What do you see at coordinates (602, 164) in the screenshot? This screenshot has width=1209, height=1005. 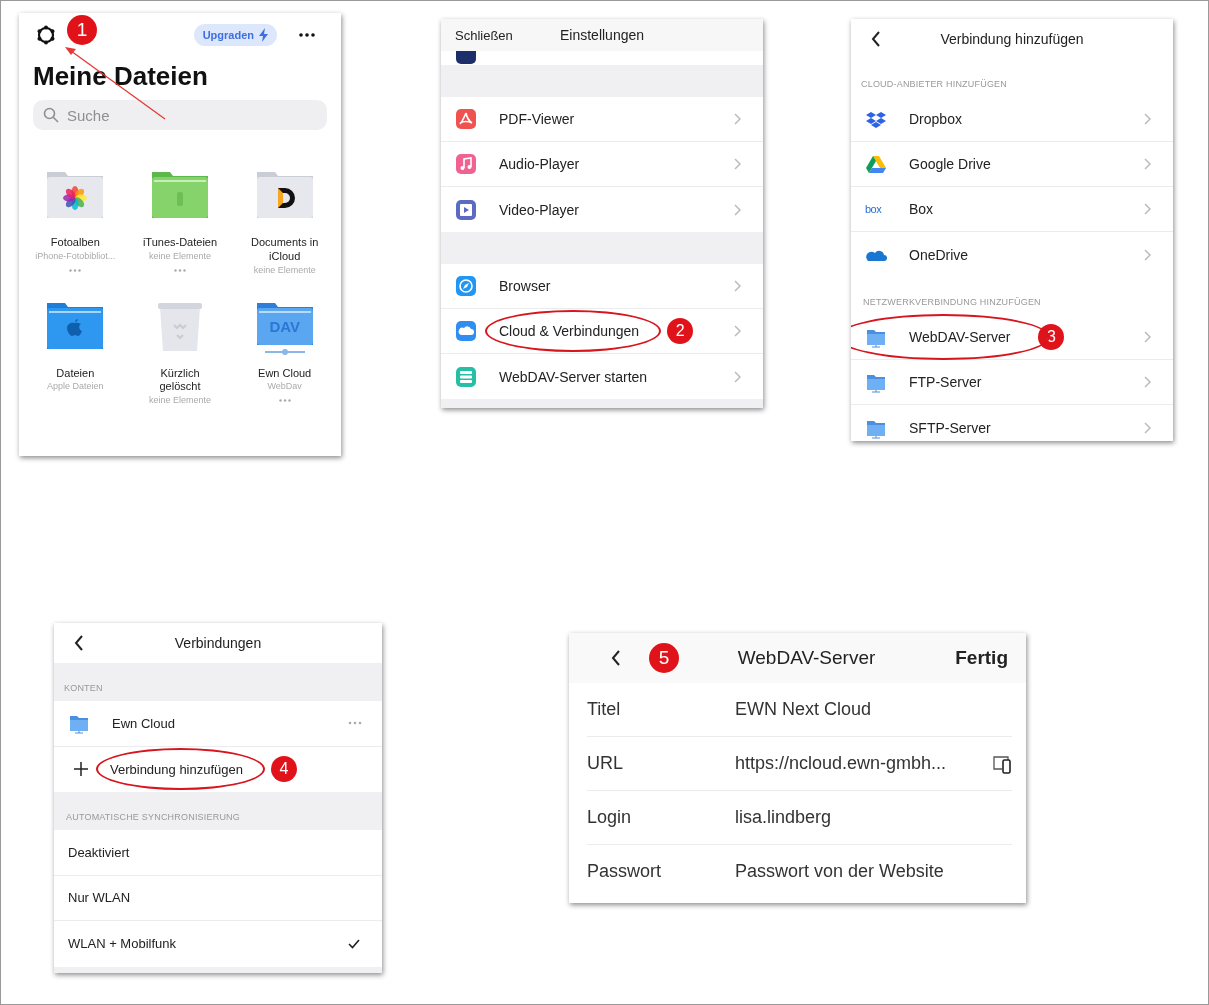 I see `list-row: Audio-Player` at bounding box center [602, 164].